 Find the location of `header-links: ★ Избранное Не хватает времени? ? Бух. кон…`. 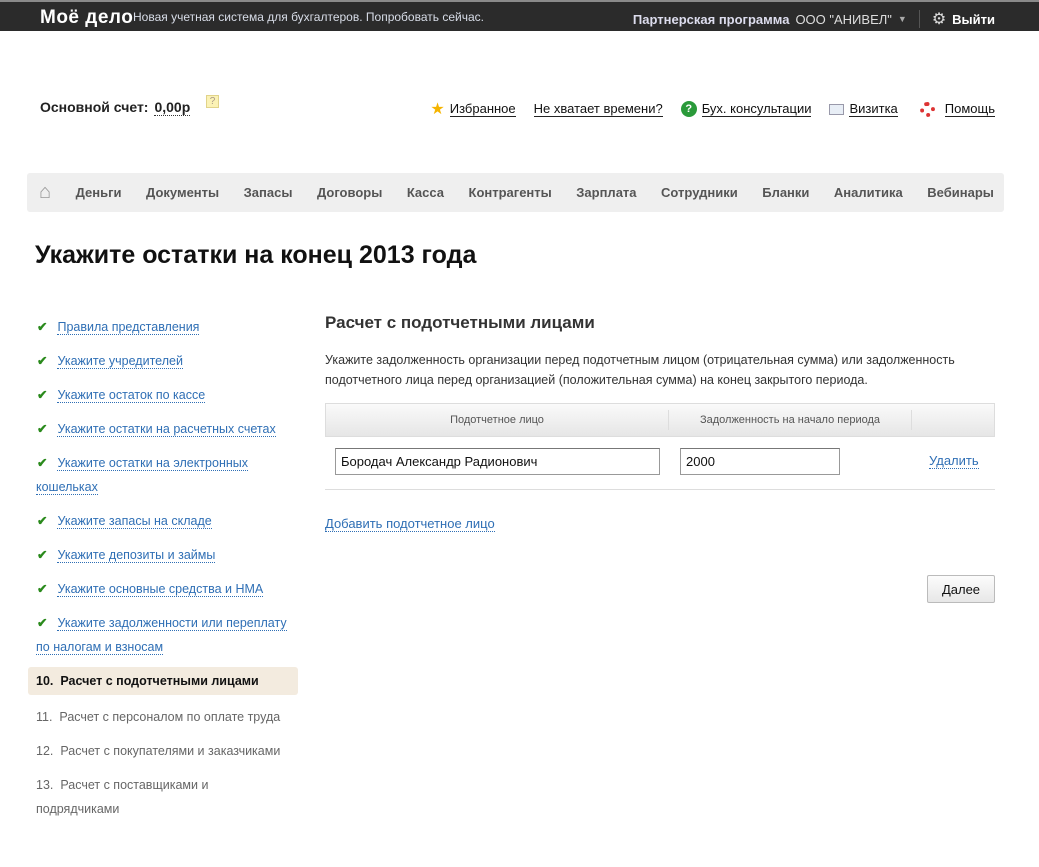

header-links: ★ Избранное Не хватает времени? ? Бух. кон… is located at coordinates (712, 109).